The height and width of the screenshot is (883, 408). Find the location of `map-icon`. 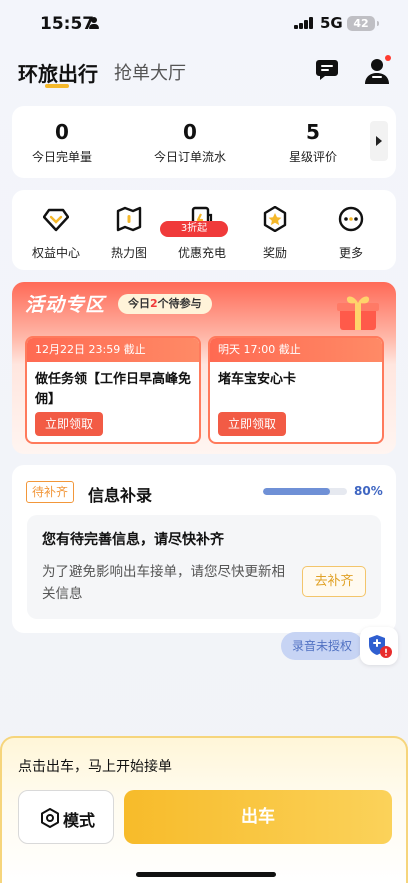

map-icon is located at coordinates (129, 219).